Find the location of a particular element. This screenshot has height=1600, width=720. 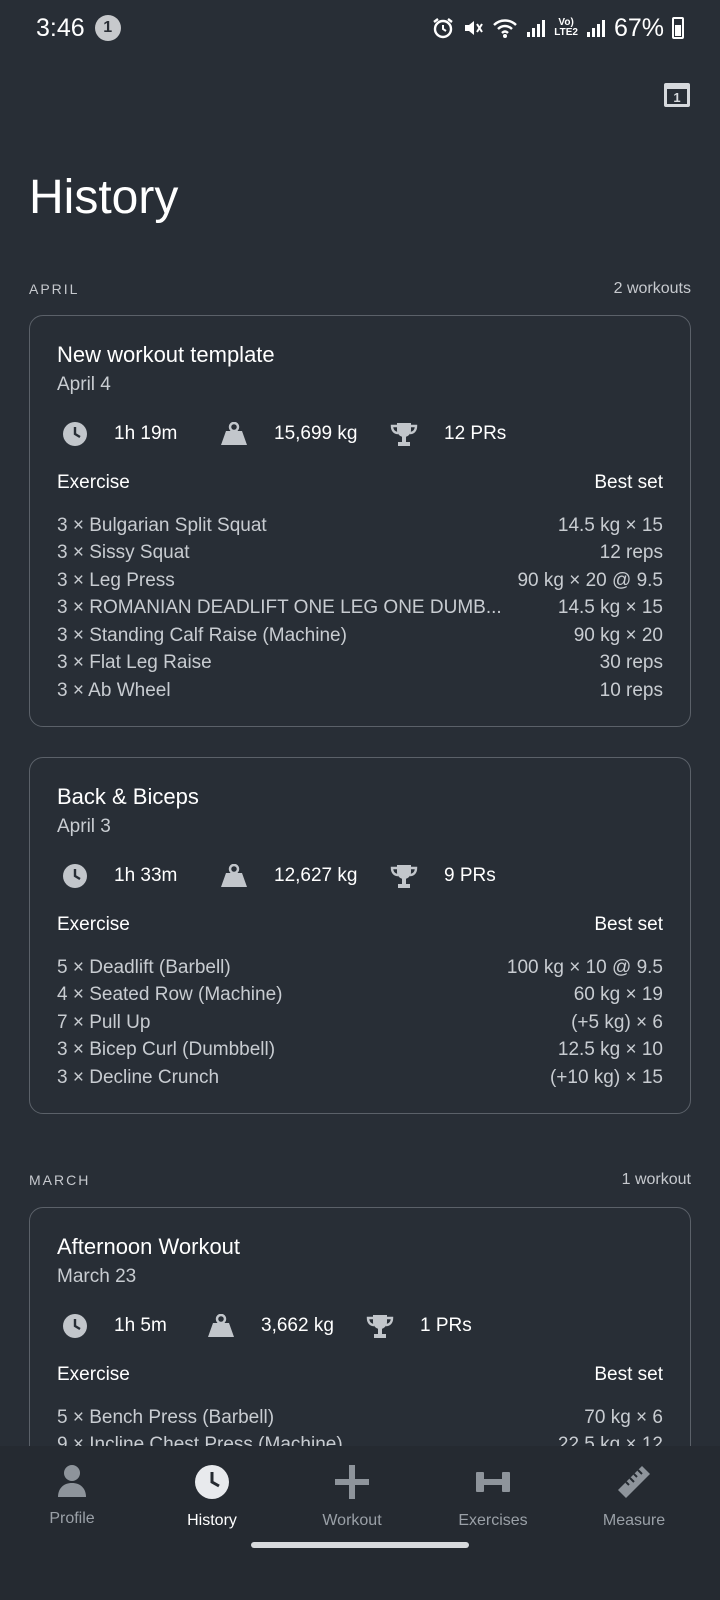

nav-item-exercises: Exercises is located at coordinates (493, 1497).